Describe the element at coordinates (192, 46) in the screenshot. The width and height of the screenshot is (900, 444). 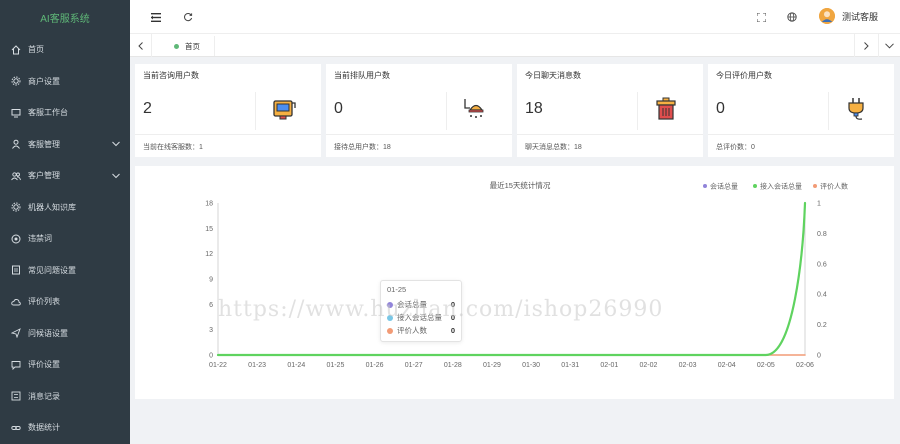
I see `tab-label: 首页` at that location.